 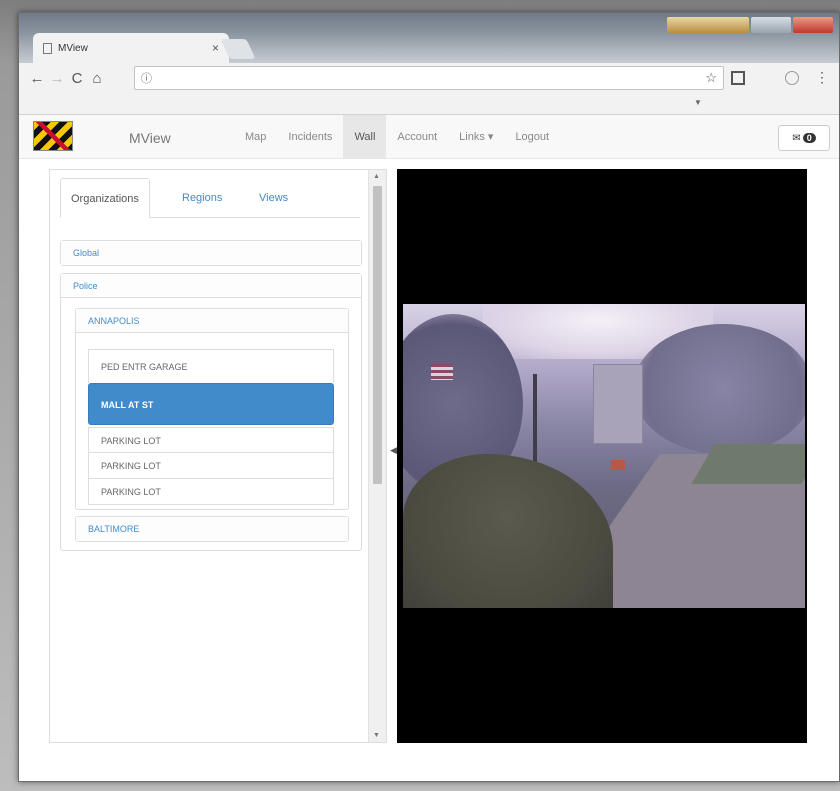 What do you see at coordinates (212, 321) in the screenshot?
I see `group-annapolis-header: ANNAPOLIS` at bounding box center [212, 321].